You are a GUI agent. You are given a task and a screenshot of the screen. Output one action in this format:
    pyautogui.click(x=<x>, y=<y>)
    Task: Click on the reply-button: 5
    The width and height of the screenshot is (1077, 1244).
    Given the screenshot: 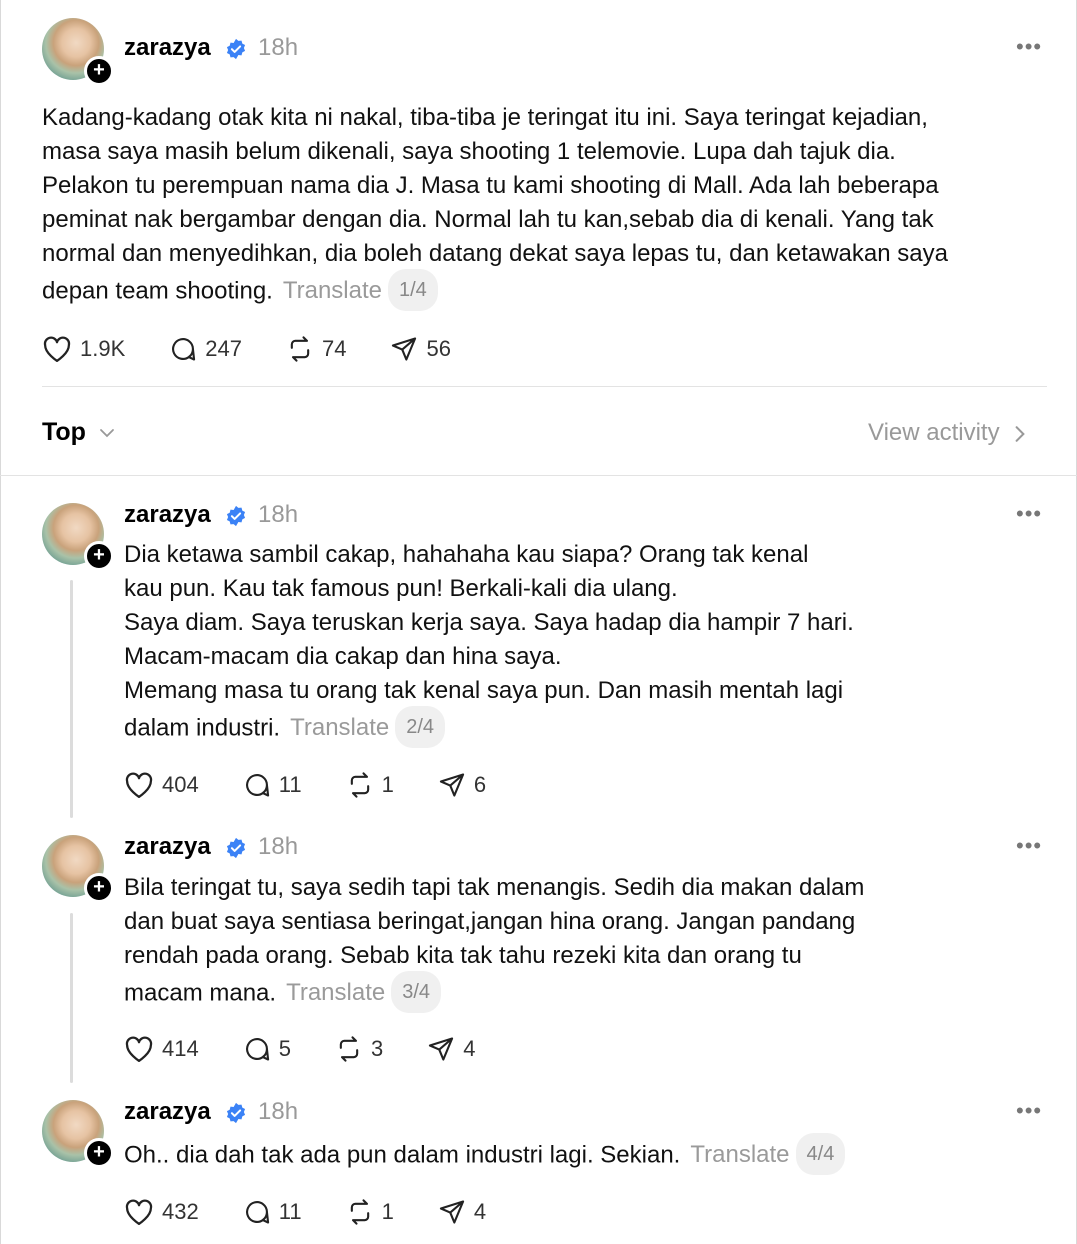 What is the action you would take?
    pyautogui.click(x=267, y=1049)
    